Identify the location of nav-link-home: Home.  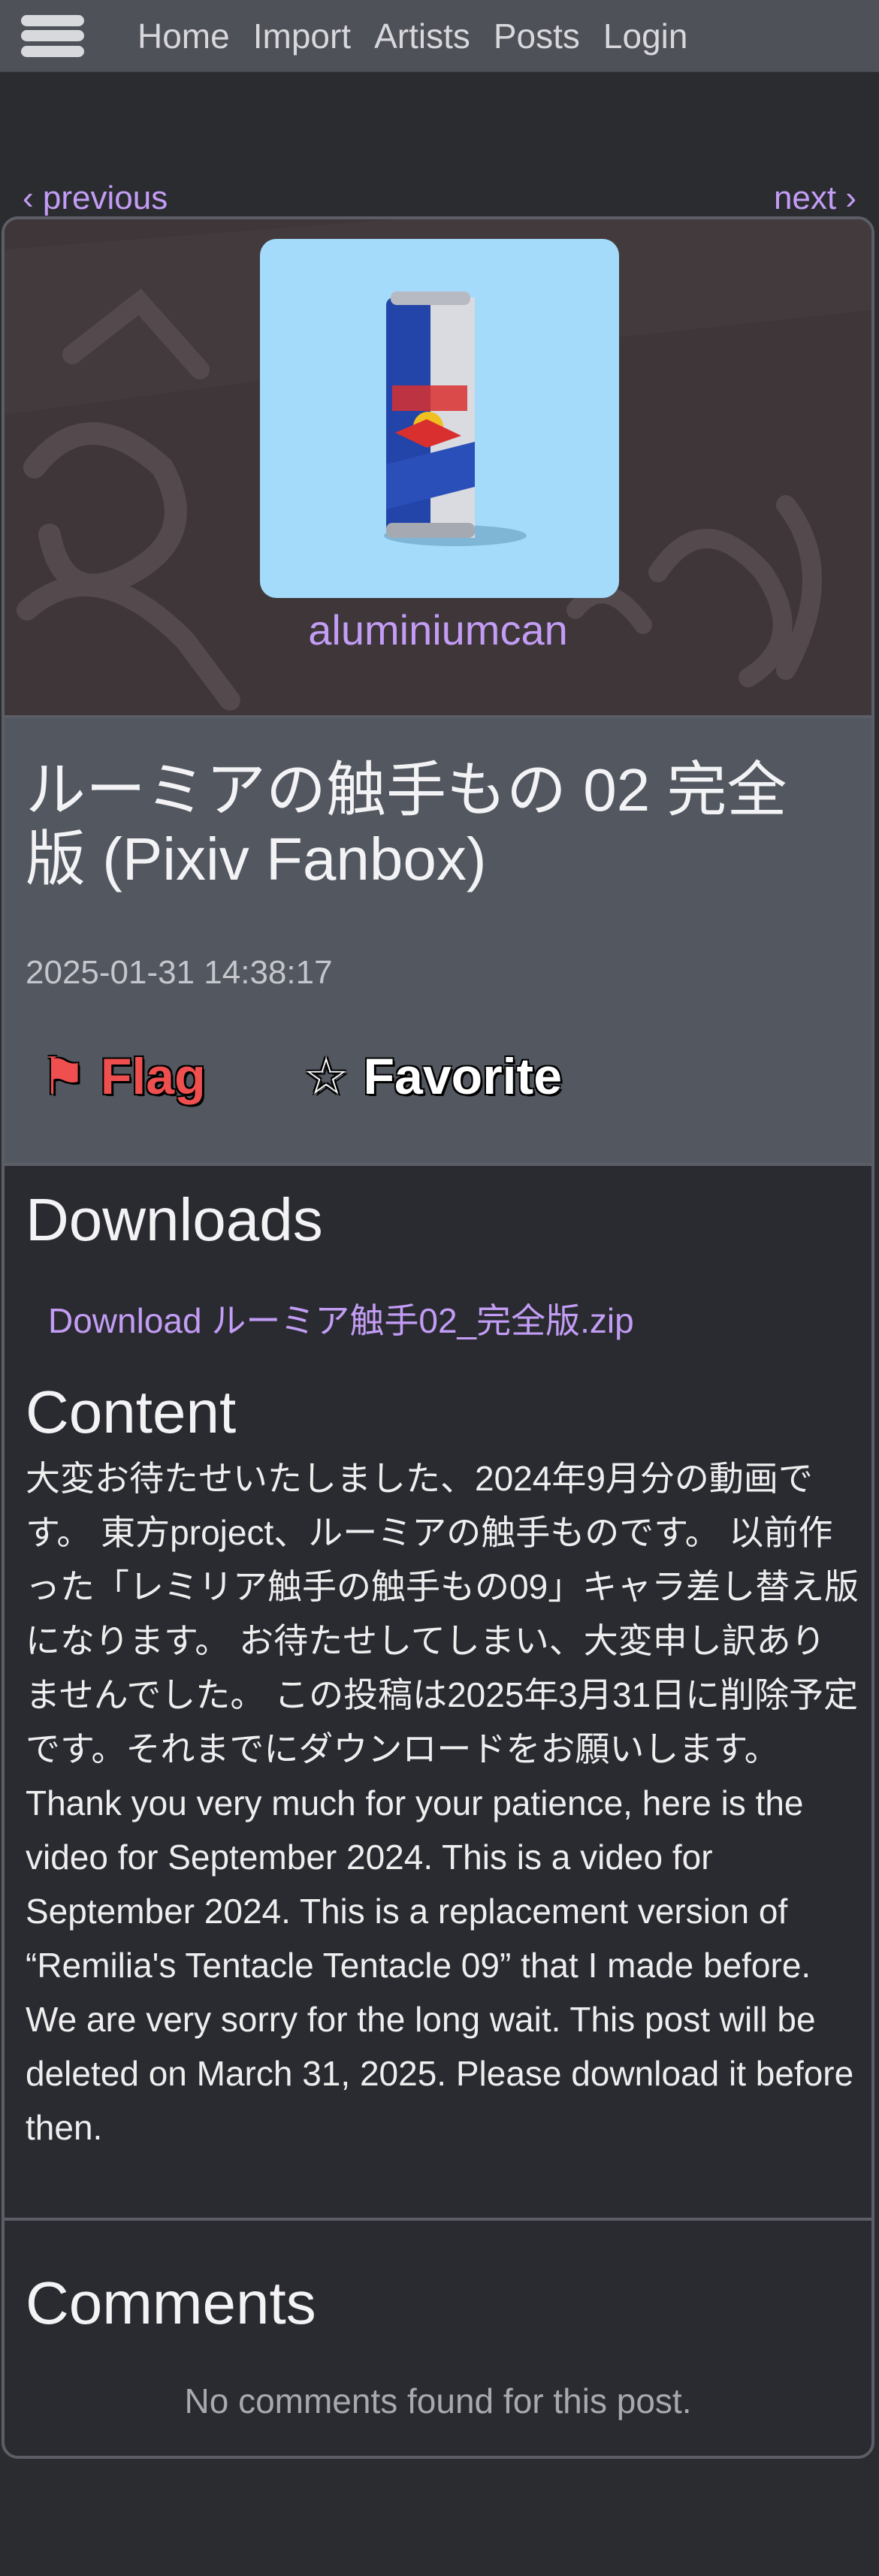
(183, 36).